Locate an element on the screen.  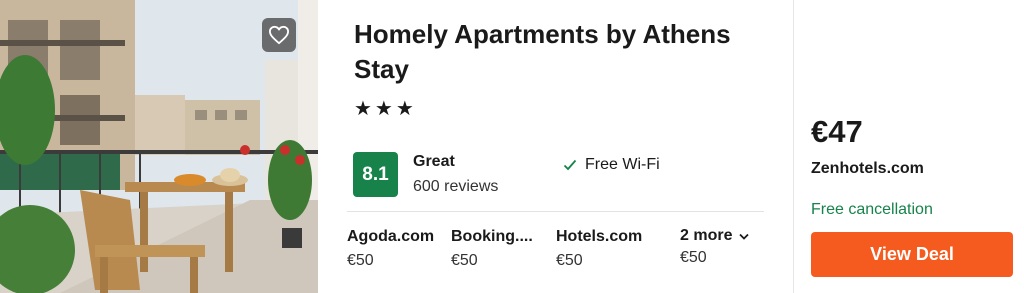
provider-agoda: Agoda.com €50 is located at coordinates (397, 249).